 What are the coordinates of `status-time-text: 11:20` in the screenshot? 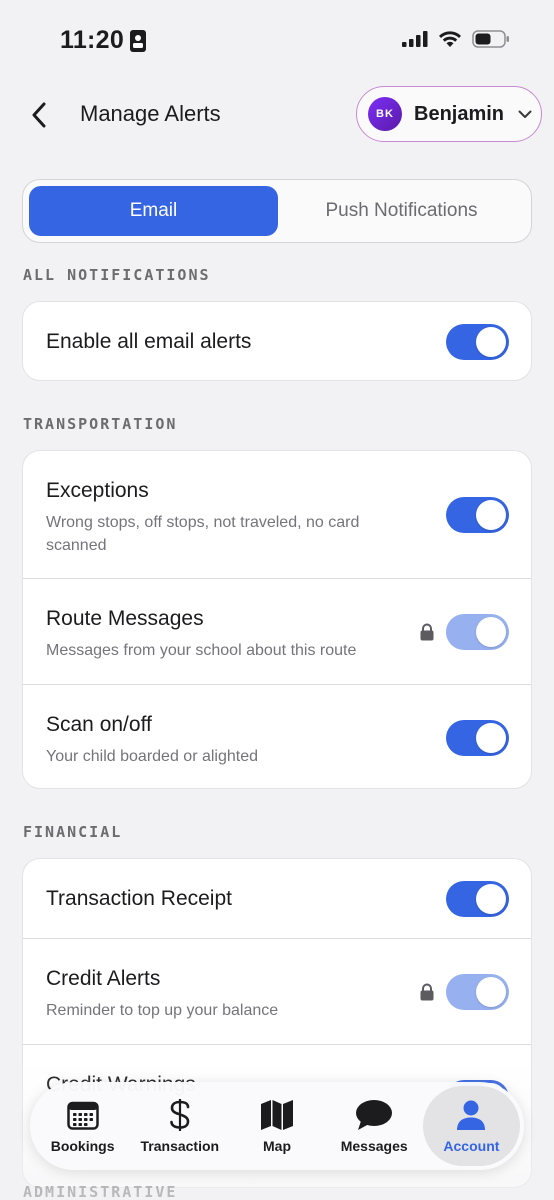 It's located at (92, 40).